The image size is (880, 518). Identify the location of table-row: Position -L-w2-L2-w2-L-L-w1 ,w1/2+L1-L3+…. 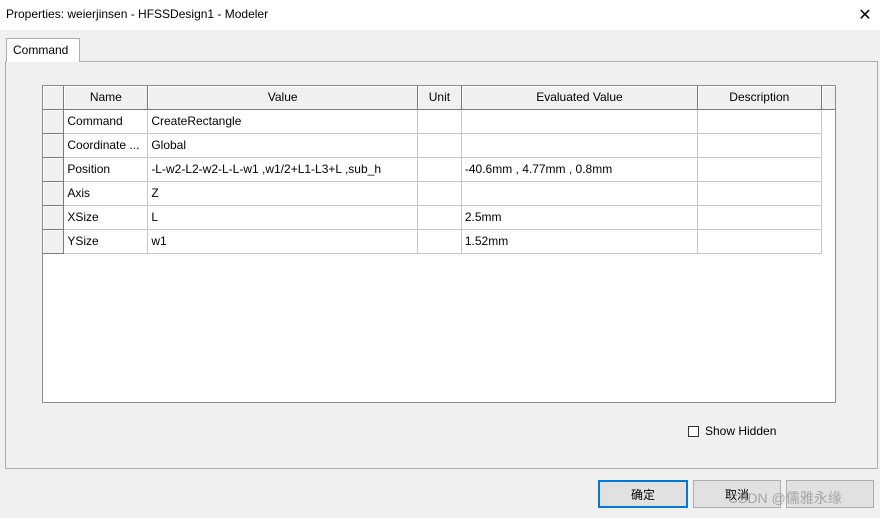
(439, 169).